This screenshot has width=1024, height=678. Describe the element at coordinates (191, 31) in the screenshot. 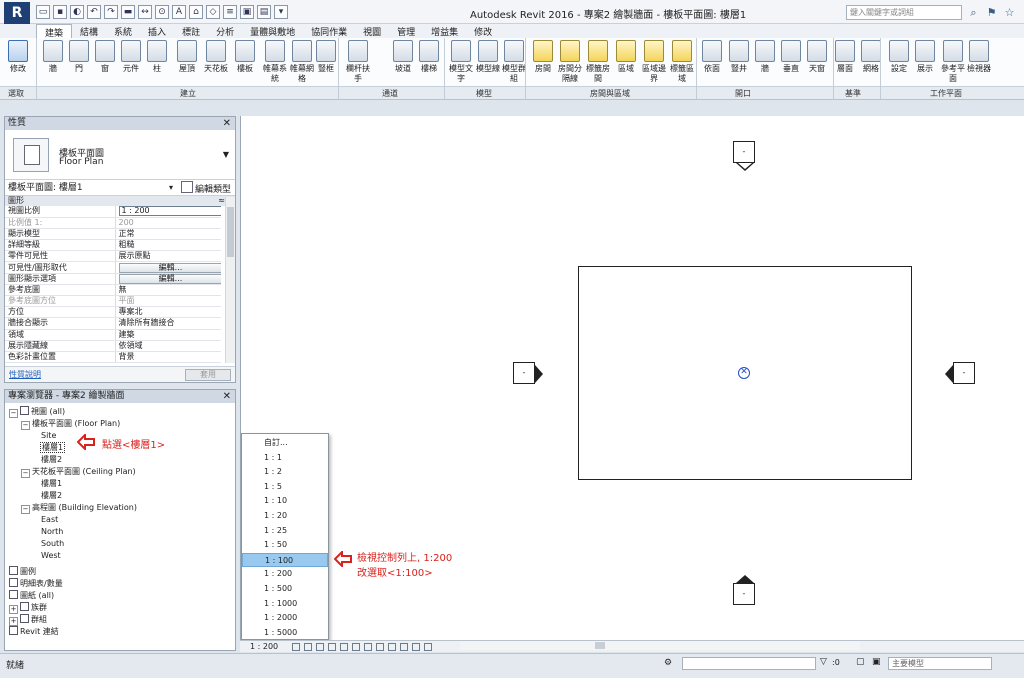

I see `tab-4: 標註` at that location.